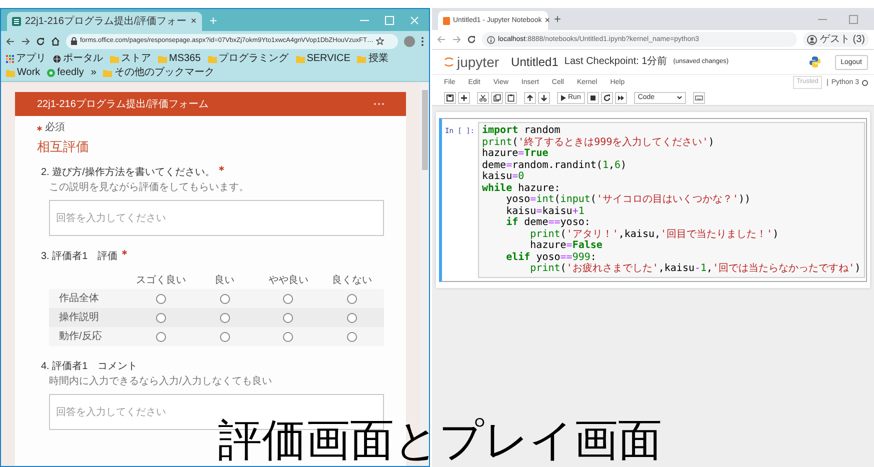  I want to click on bookmark: Work, so click(23, 73).